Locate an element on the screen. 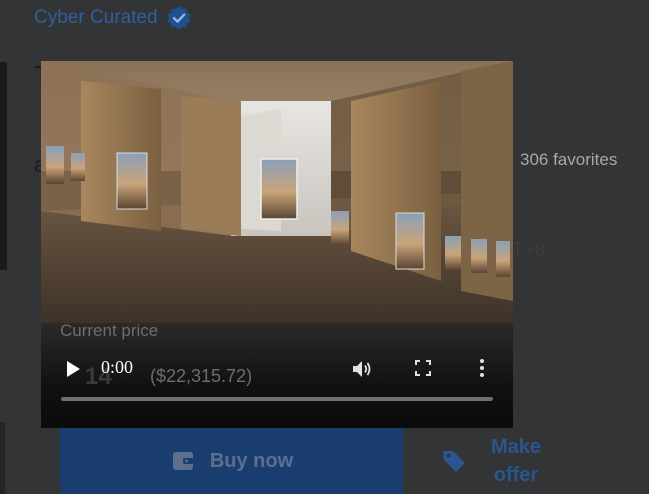 This screenshot has height=494, width=649. more-vertical-icon is located at coordinates (482, 368).